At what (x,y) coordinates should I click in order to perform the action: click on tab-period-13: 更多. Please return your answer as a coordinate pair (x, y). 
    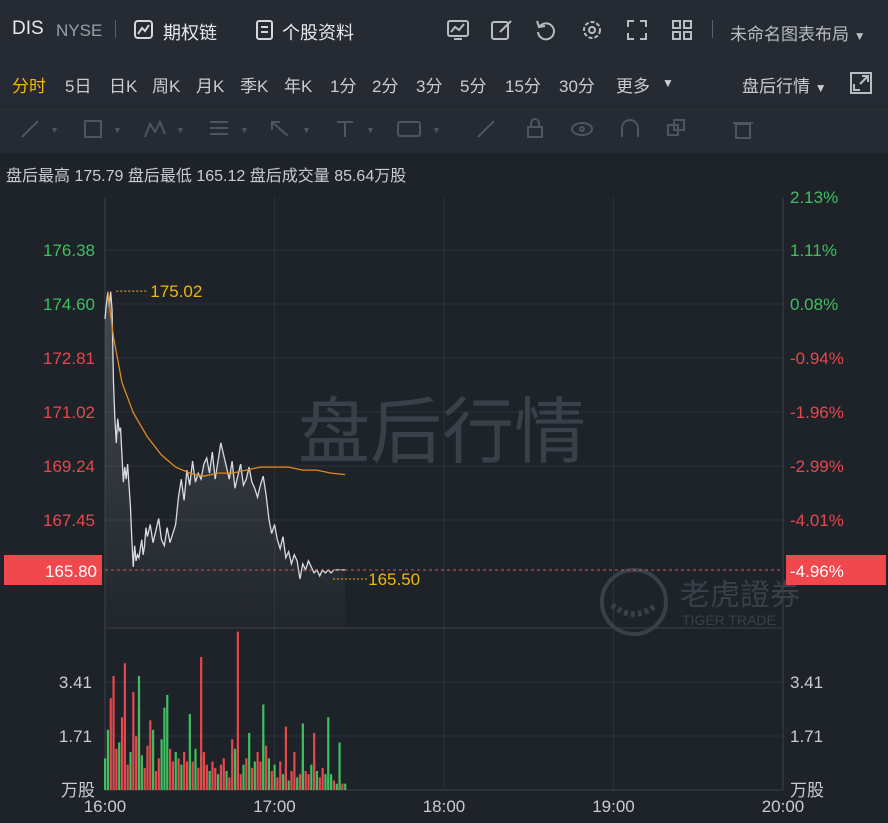
    Looking at the image, I should click on (633, 84).